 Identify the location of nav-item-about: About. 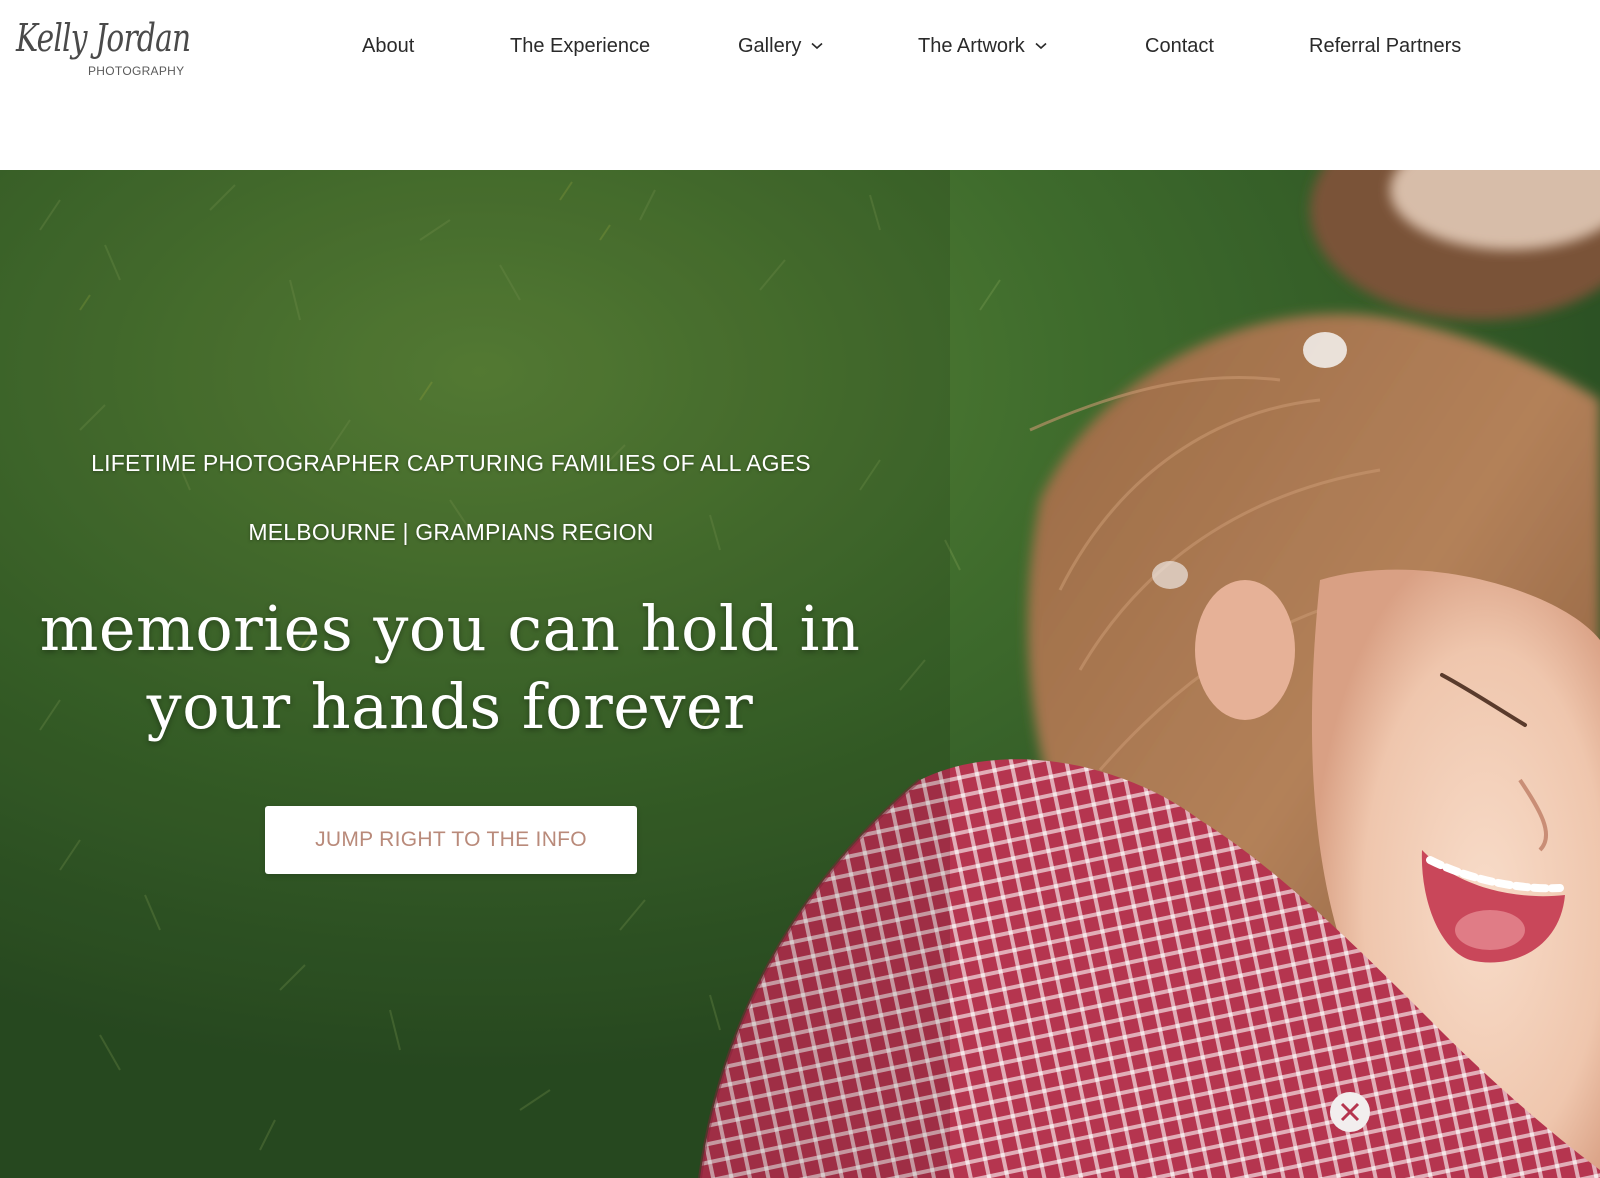
(388, 46).